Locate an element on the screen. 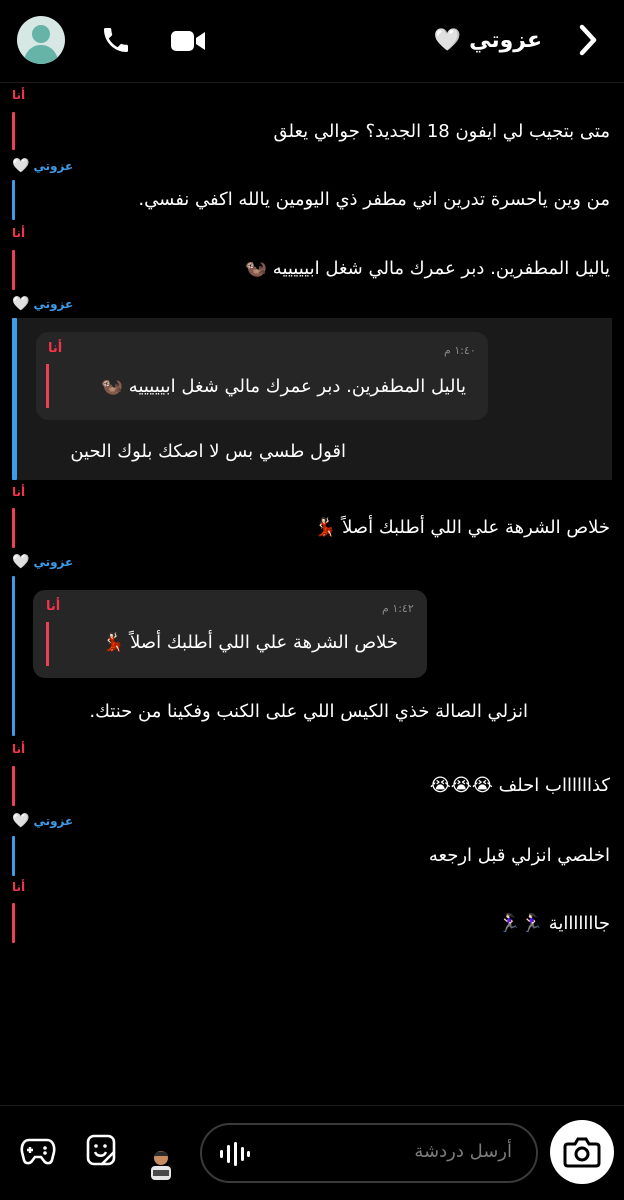 The image size is (624, 1200). camera-icon is located at coordinates (582, 1152).